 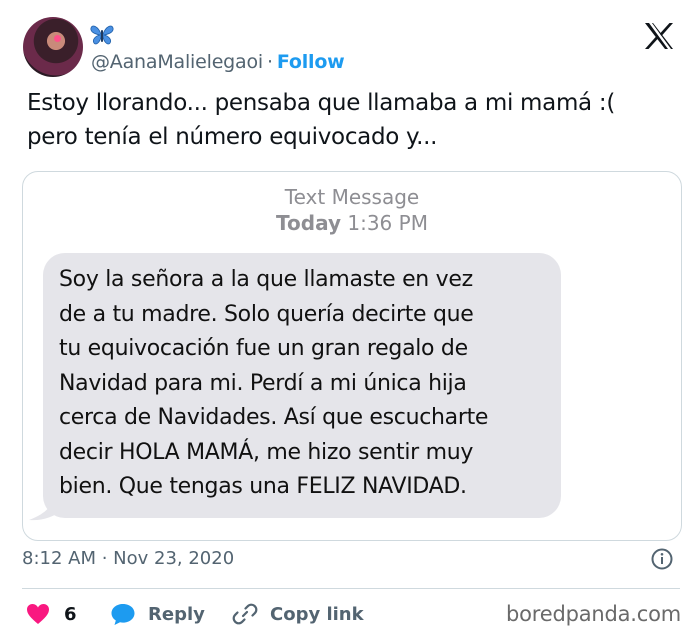 What do you see at coordinates (662, 559) in the screenshot?
I see `info-icon` at bounding box center [662, 559].